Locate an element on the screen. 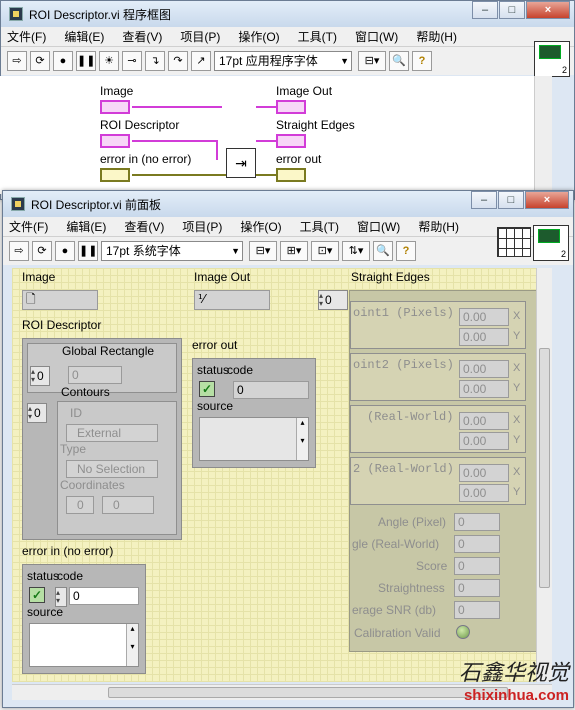 The image size is (575, 710). subvi-find-edges-icon: ⇥ is located at coordinates (241, 163).